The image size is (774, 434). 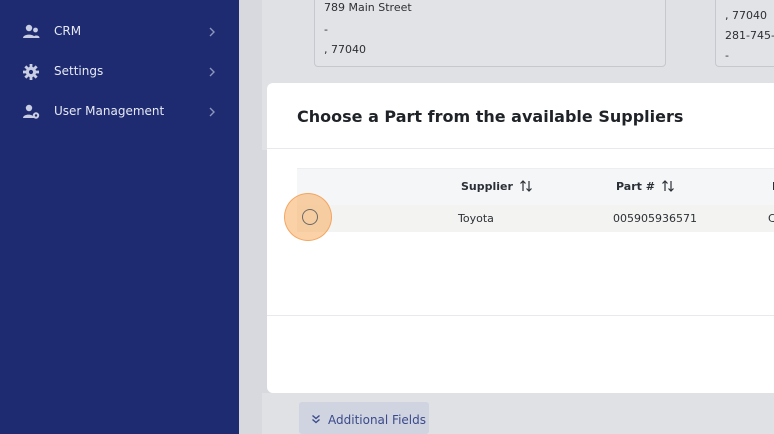 What do you see at coordinates (635, 186) in the screenshot?
I see `column-label: Part #` at bounding box center [635, 186].